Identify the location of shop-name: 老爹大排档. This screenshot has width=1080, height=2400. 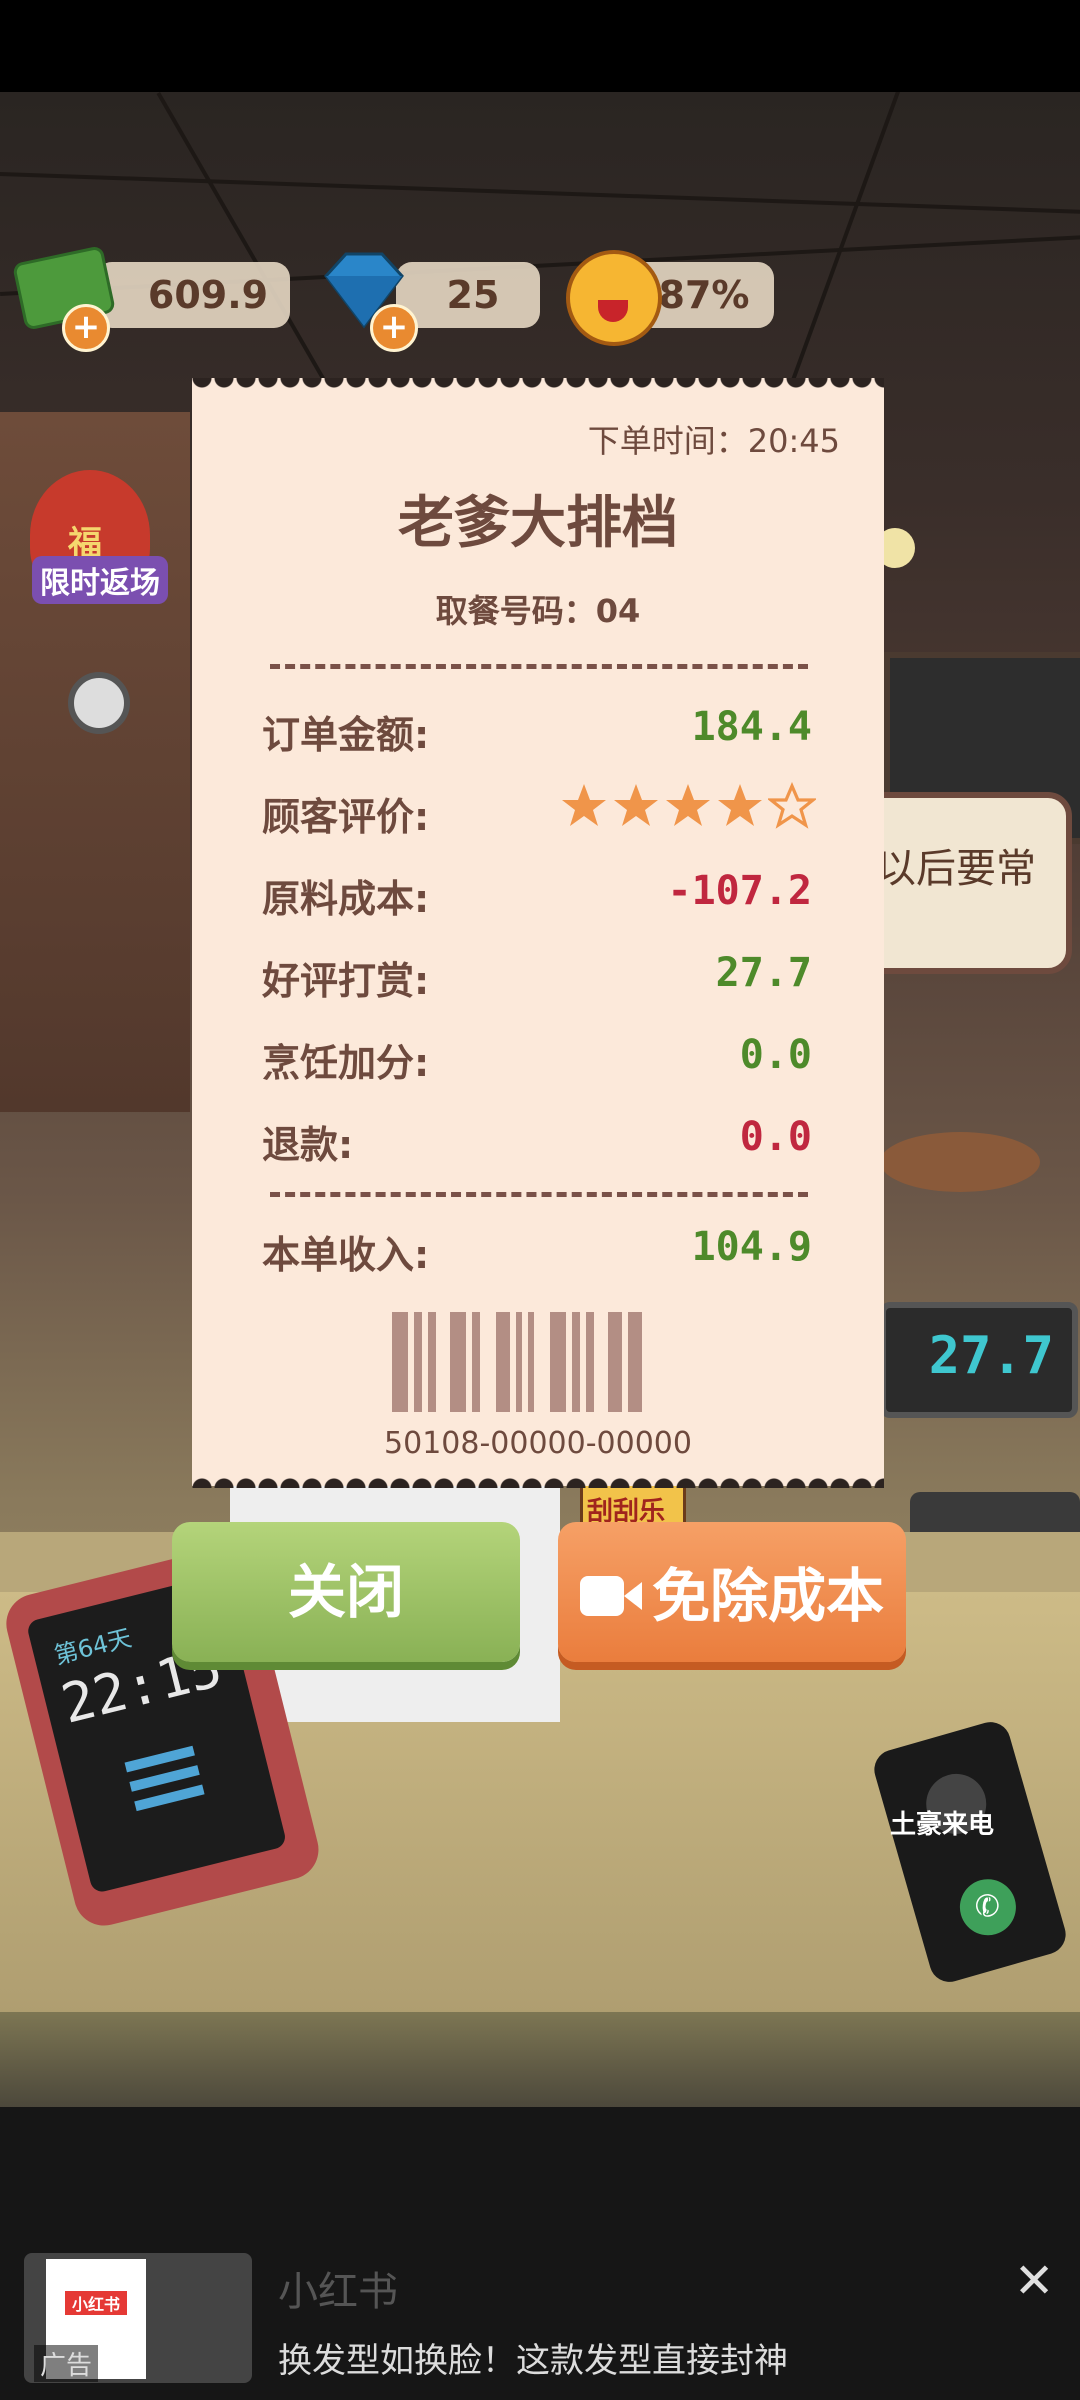
(538, 523).